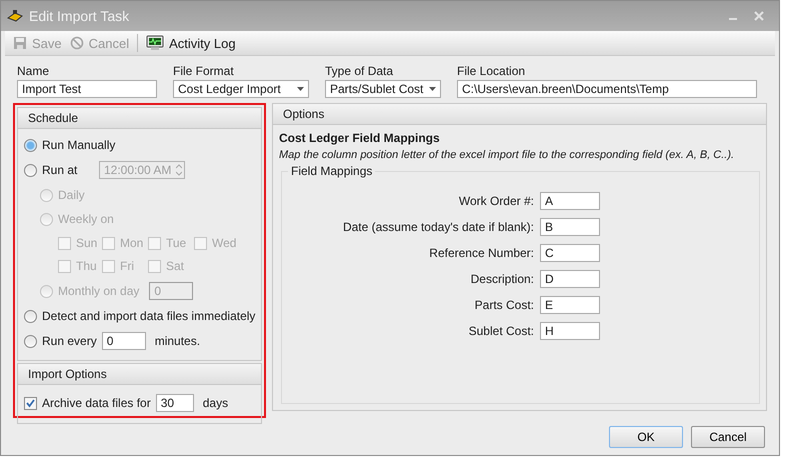 This screenshot has height=462, width=787. Describe the element at coordinates (504, 305) in the screenshot. I see `field-label: Parts Cost:` at that location.